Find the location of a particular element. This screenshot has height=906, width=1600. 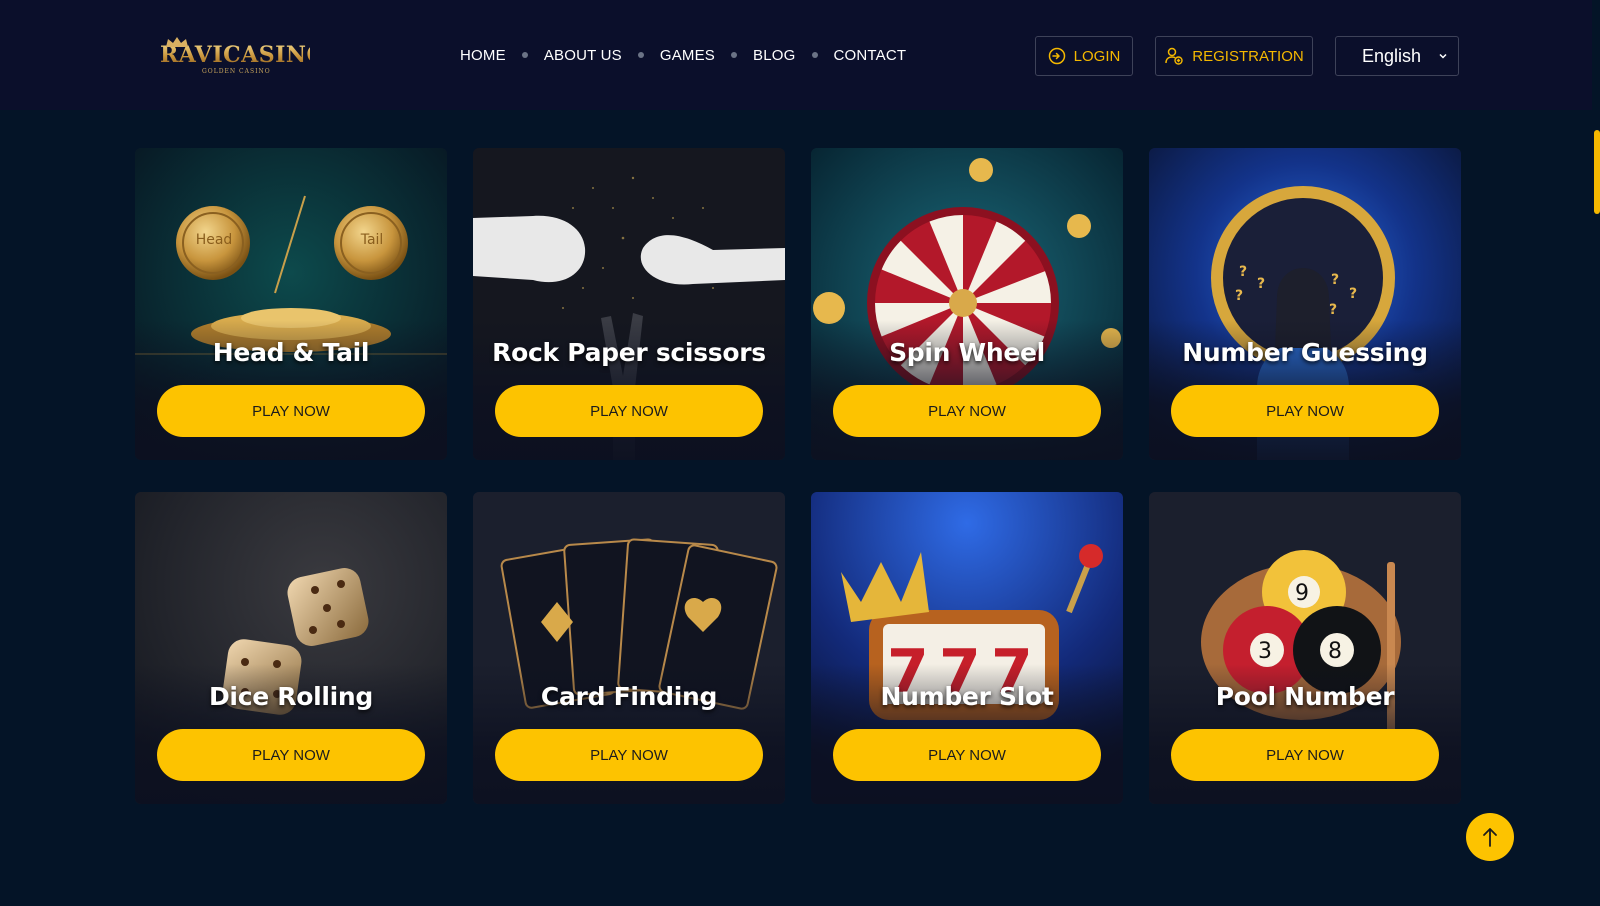

login-label: LOGIN is located at coordinates (1097, 56).